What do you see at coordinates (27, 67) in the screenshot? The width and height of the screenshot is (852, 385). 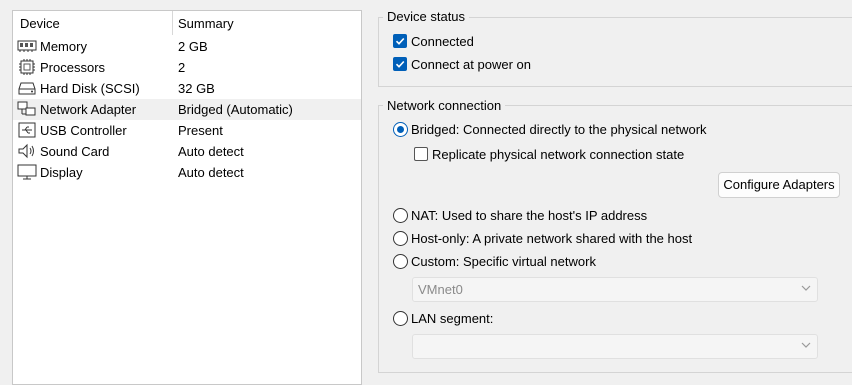 I see `processor-icon` at bounding box center [27, 67].